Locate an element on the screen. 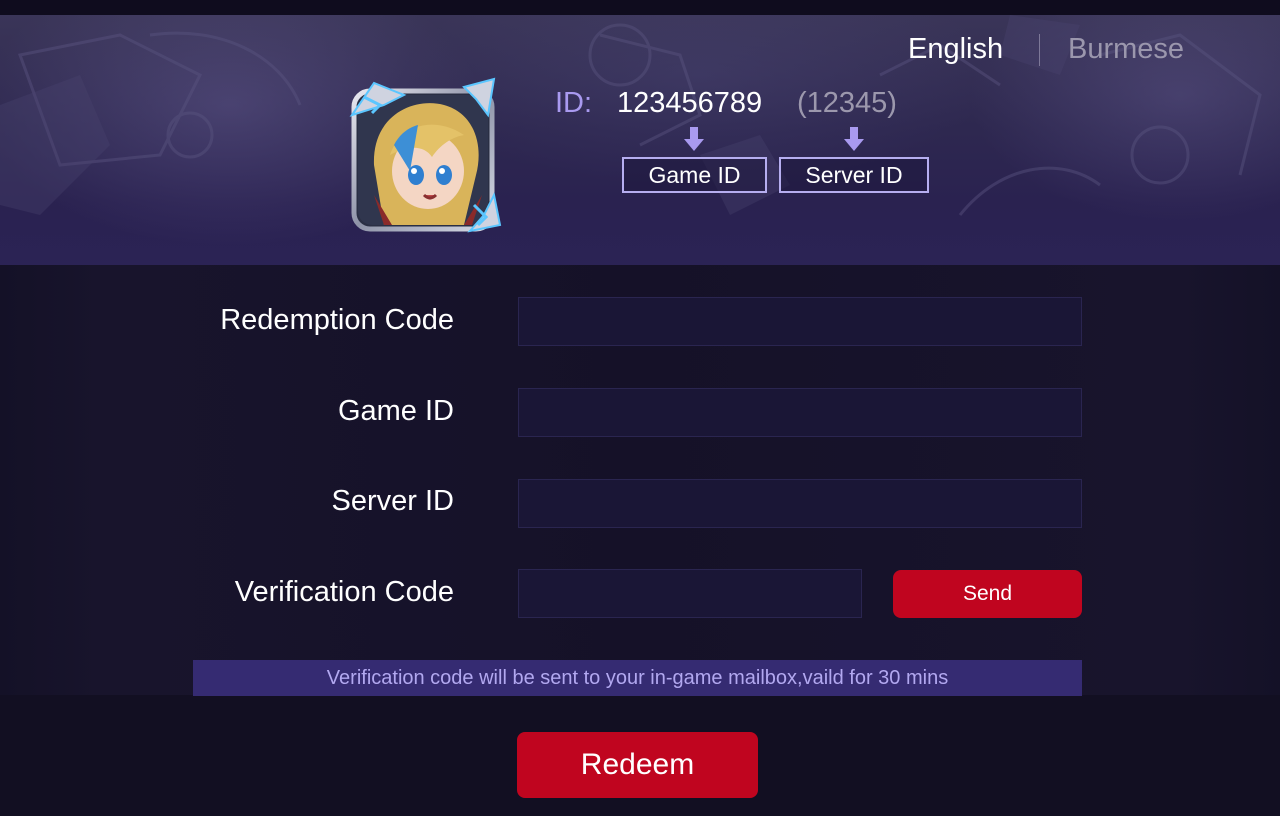  language-divider is located at coordinates (1039, 50).